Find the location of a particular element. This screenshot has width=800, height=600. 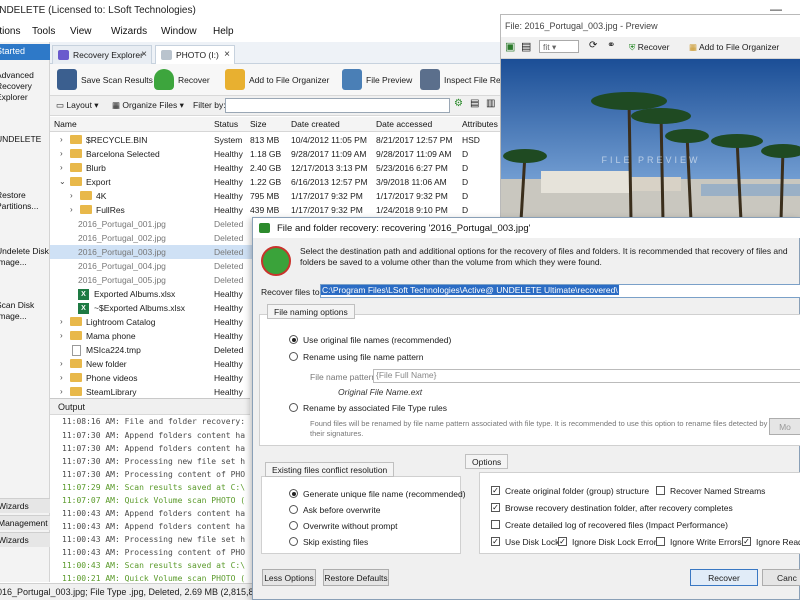

ignore-read-errors-checkbox: ✓ is located at coordinates (746, 541).